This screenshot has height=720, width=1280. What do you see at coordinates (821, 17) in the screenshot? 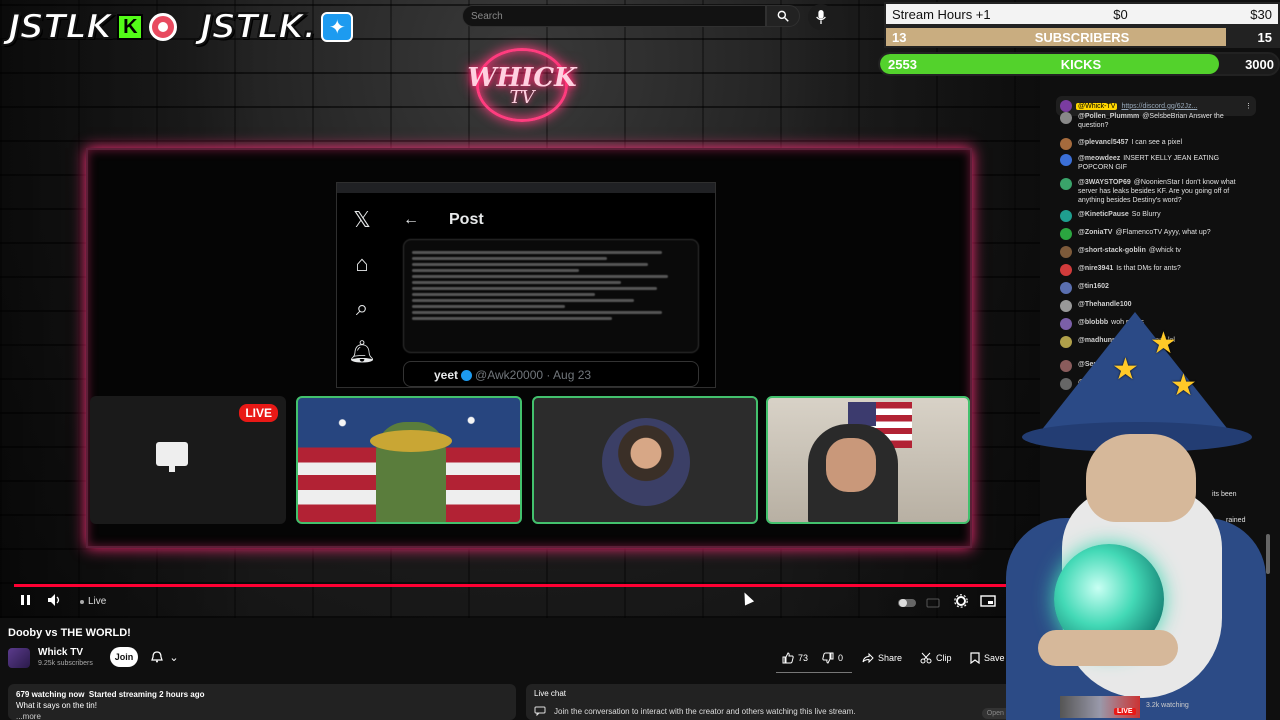
I see `voice-search-button` at bounding box center [821, 17].